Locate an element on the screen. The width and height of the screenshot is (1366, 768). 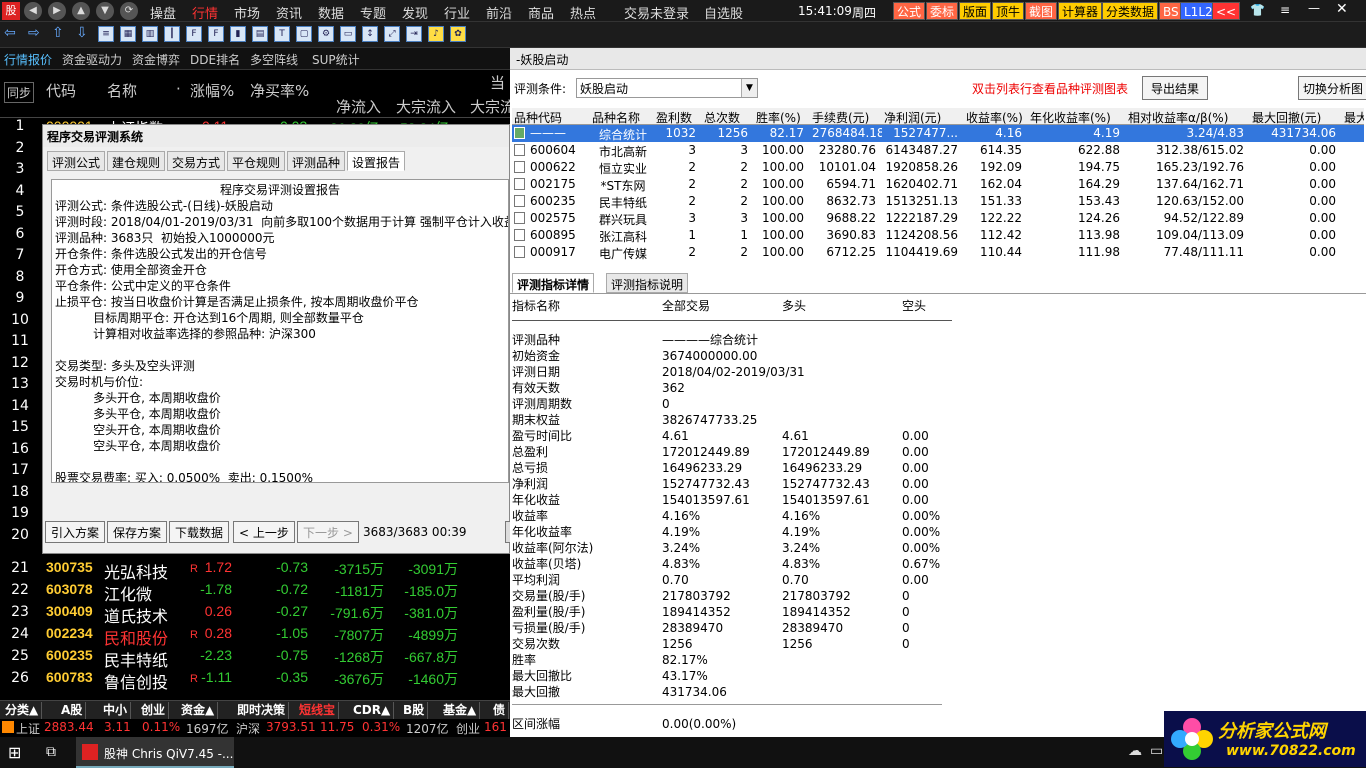
bottom-tab-10: 债 is located at coordinates (500, 710).